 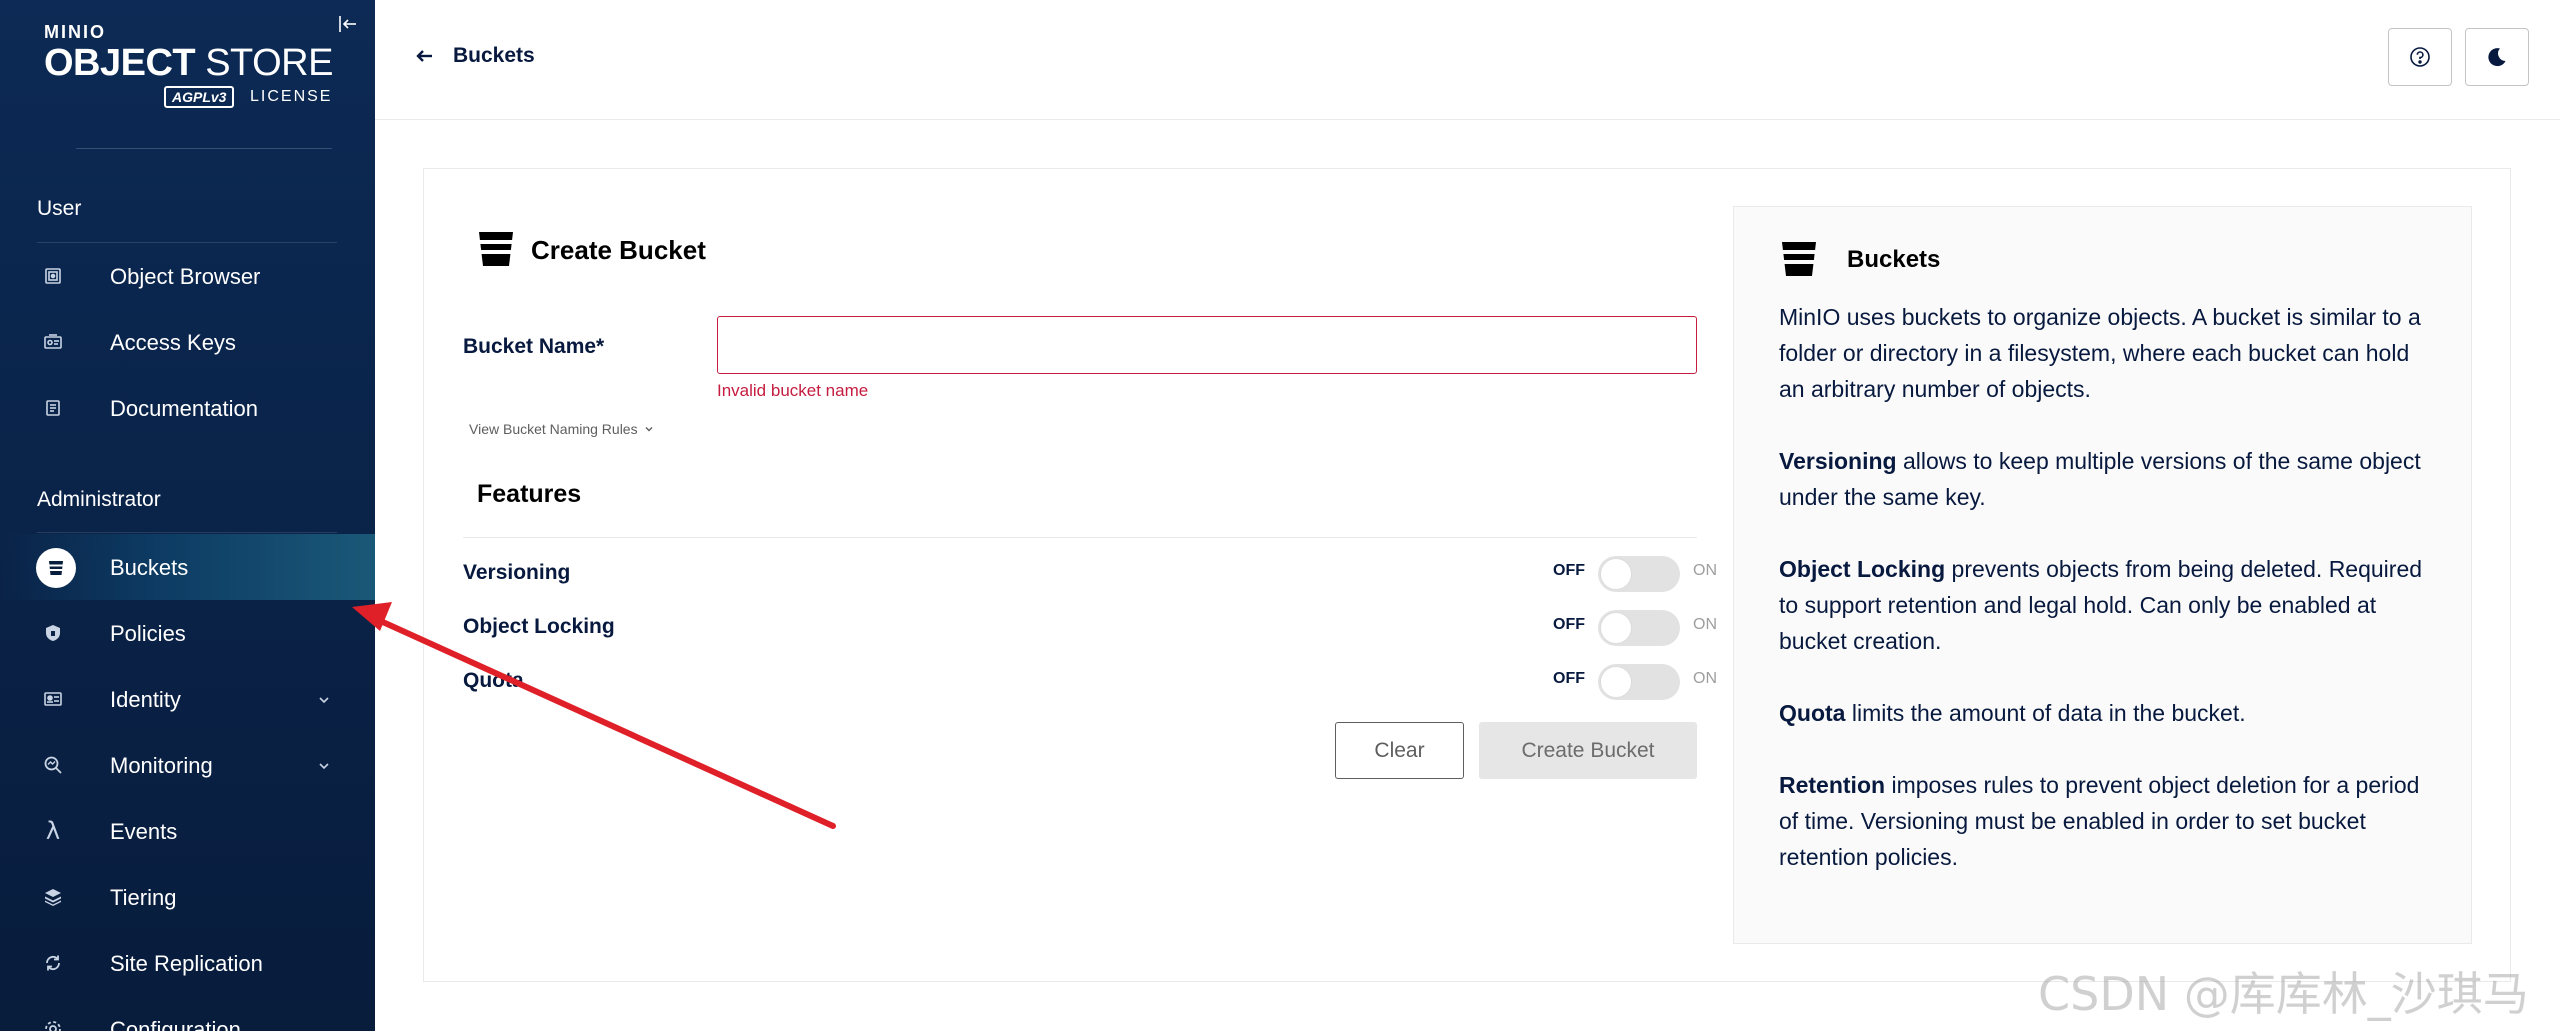 I want to click on section-title-administrator: Administrator, so click(x=99, y=499).